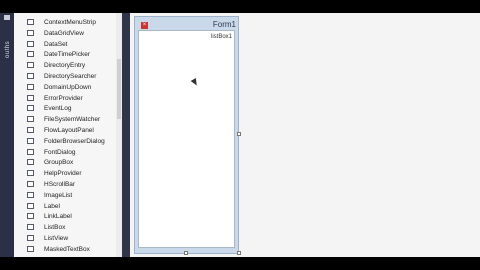 The image size is (480, 270). I want to click on resize-handle-right, so click(239, 134).